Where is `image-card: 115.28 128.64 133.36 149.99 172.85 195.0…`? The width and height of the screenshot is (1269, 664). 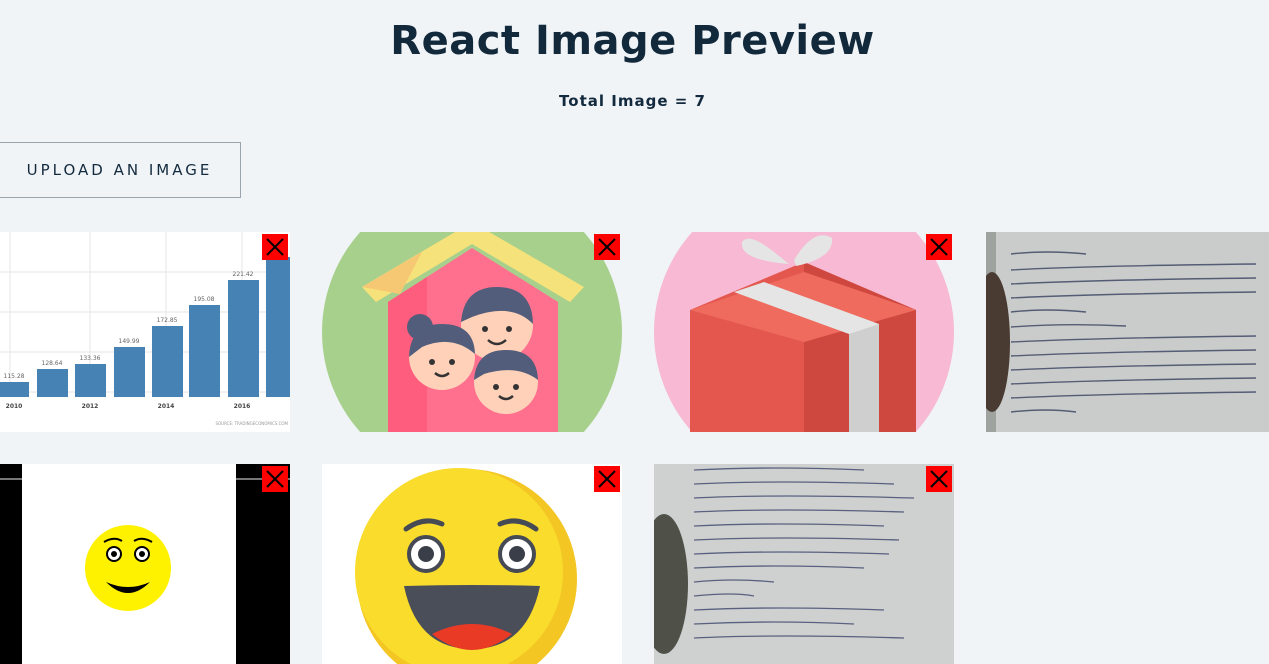
image-card: 115.28 128.64 133.36 149.99 172.85 195.0… is located at coordinates (145, 332).